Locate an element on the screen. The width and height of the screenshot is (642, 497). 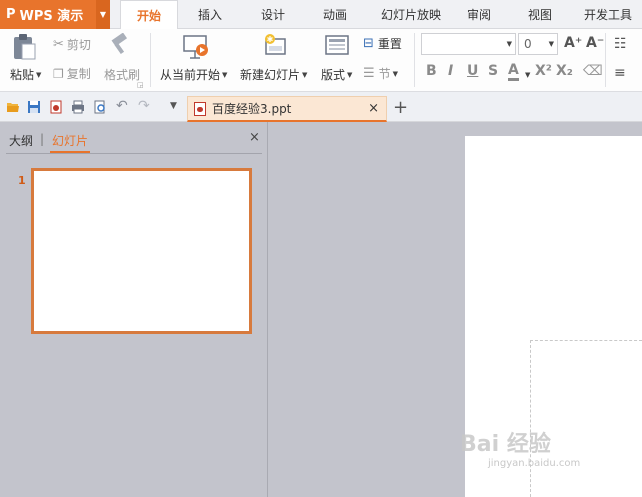
section-label: 节 is located at coordinates (384, 74).